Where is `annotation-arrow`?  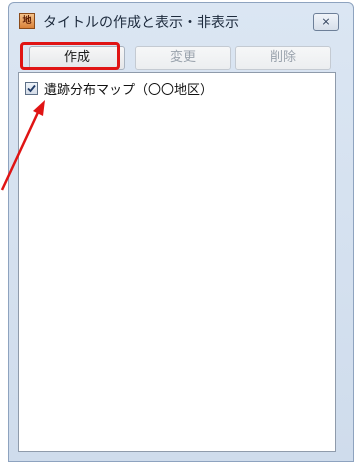
annotation-arrow is located at coordinates (22, 145).